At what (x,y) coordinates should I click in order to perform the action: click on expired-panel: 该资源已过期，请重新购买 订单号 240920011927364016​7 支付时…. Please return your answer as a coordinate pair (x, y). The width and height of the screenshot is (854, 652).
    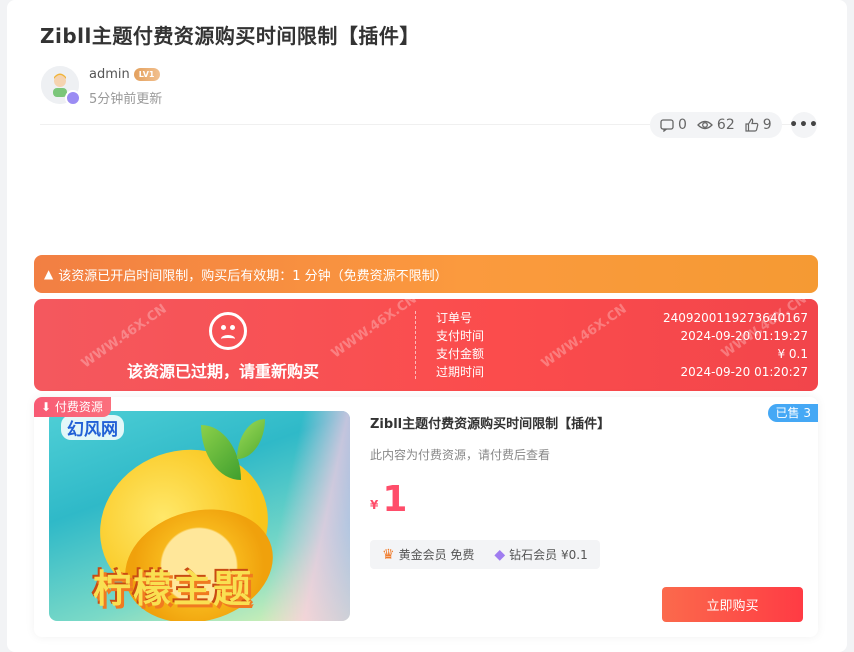
    Looking at the image, I should click on (426, 341).